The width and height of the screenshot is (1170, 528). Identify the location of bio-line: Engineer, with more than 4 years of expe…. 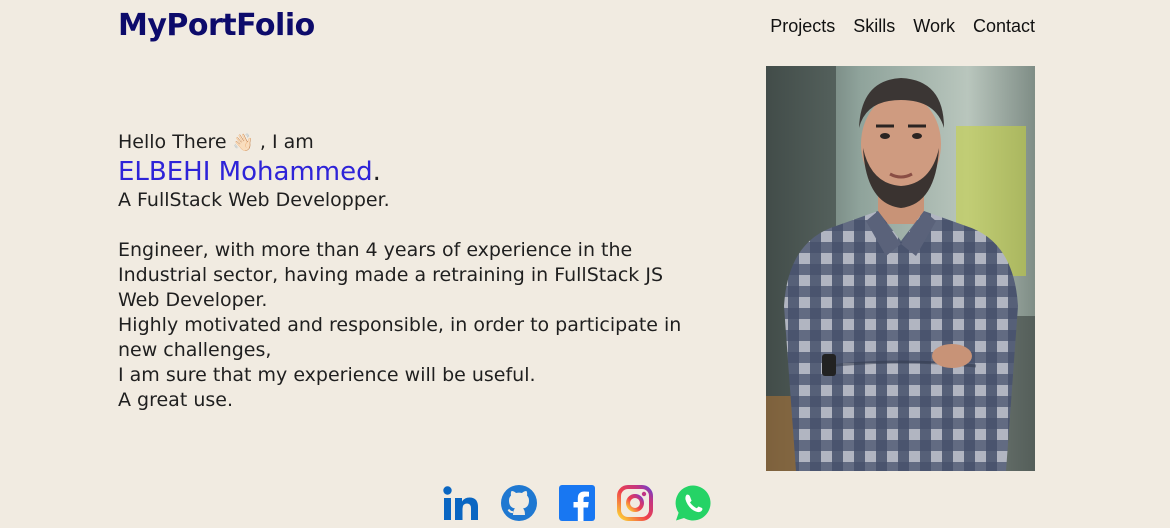
(375, 250).